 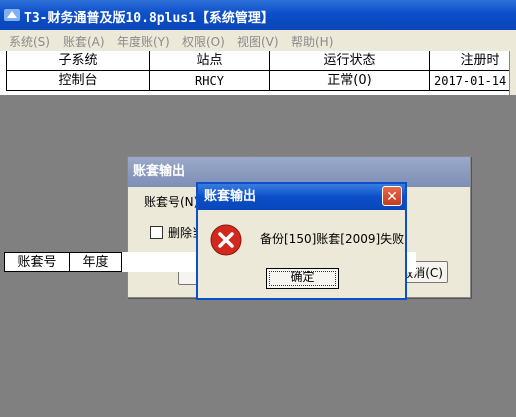 What do you see at coordinates (156, 232) in the screenshot?
I see `delete-checkbox` at bounding box center [156, 232].